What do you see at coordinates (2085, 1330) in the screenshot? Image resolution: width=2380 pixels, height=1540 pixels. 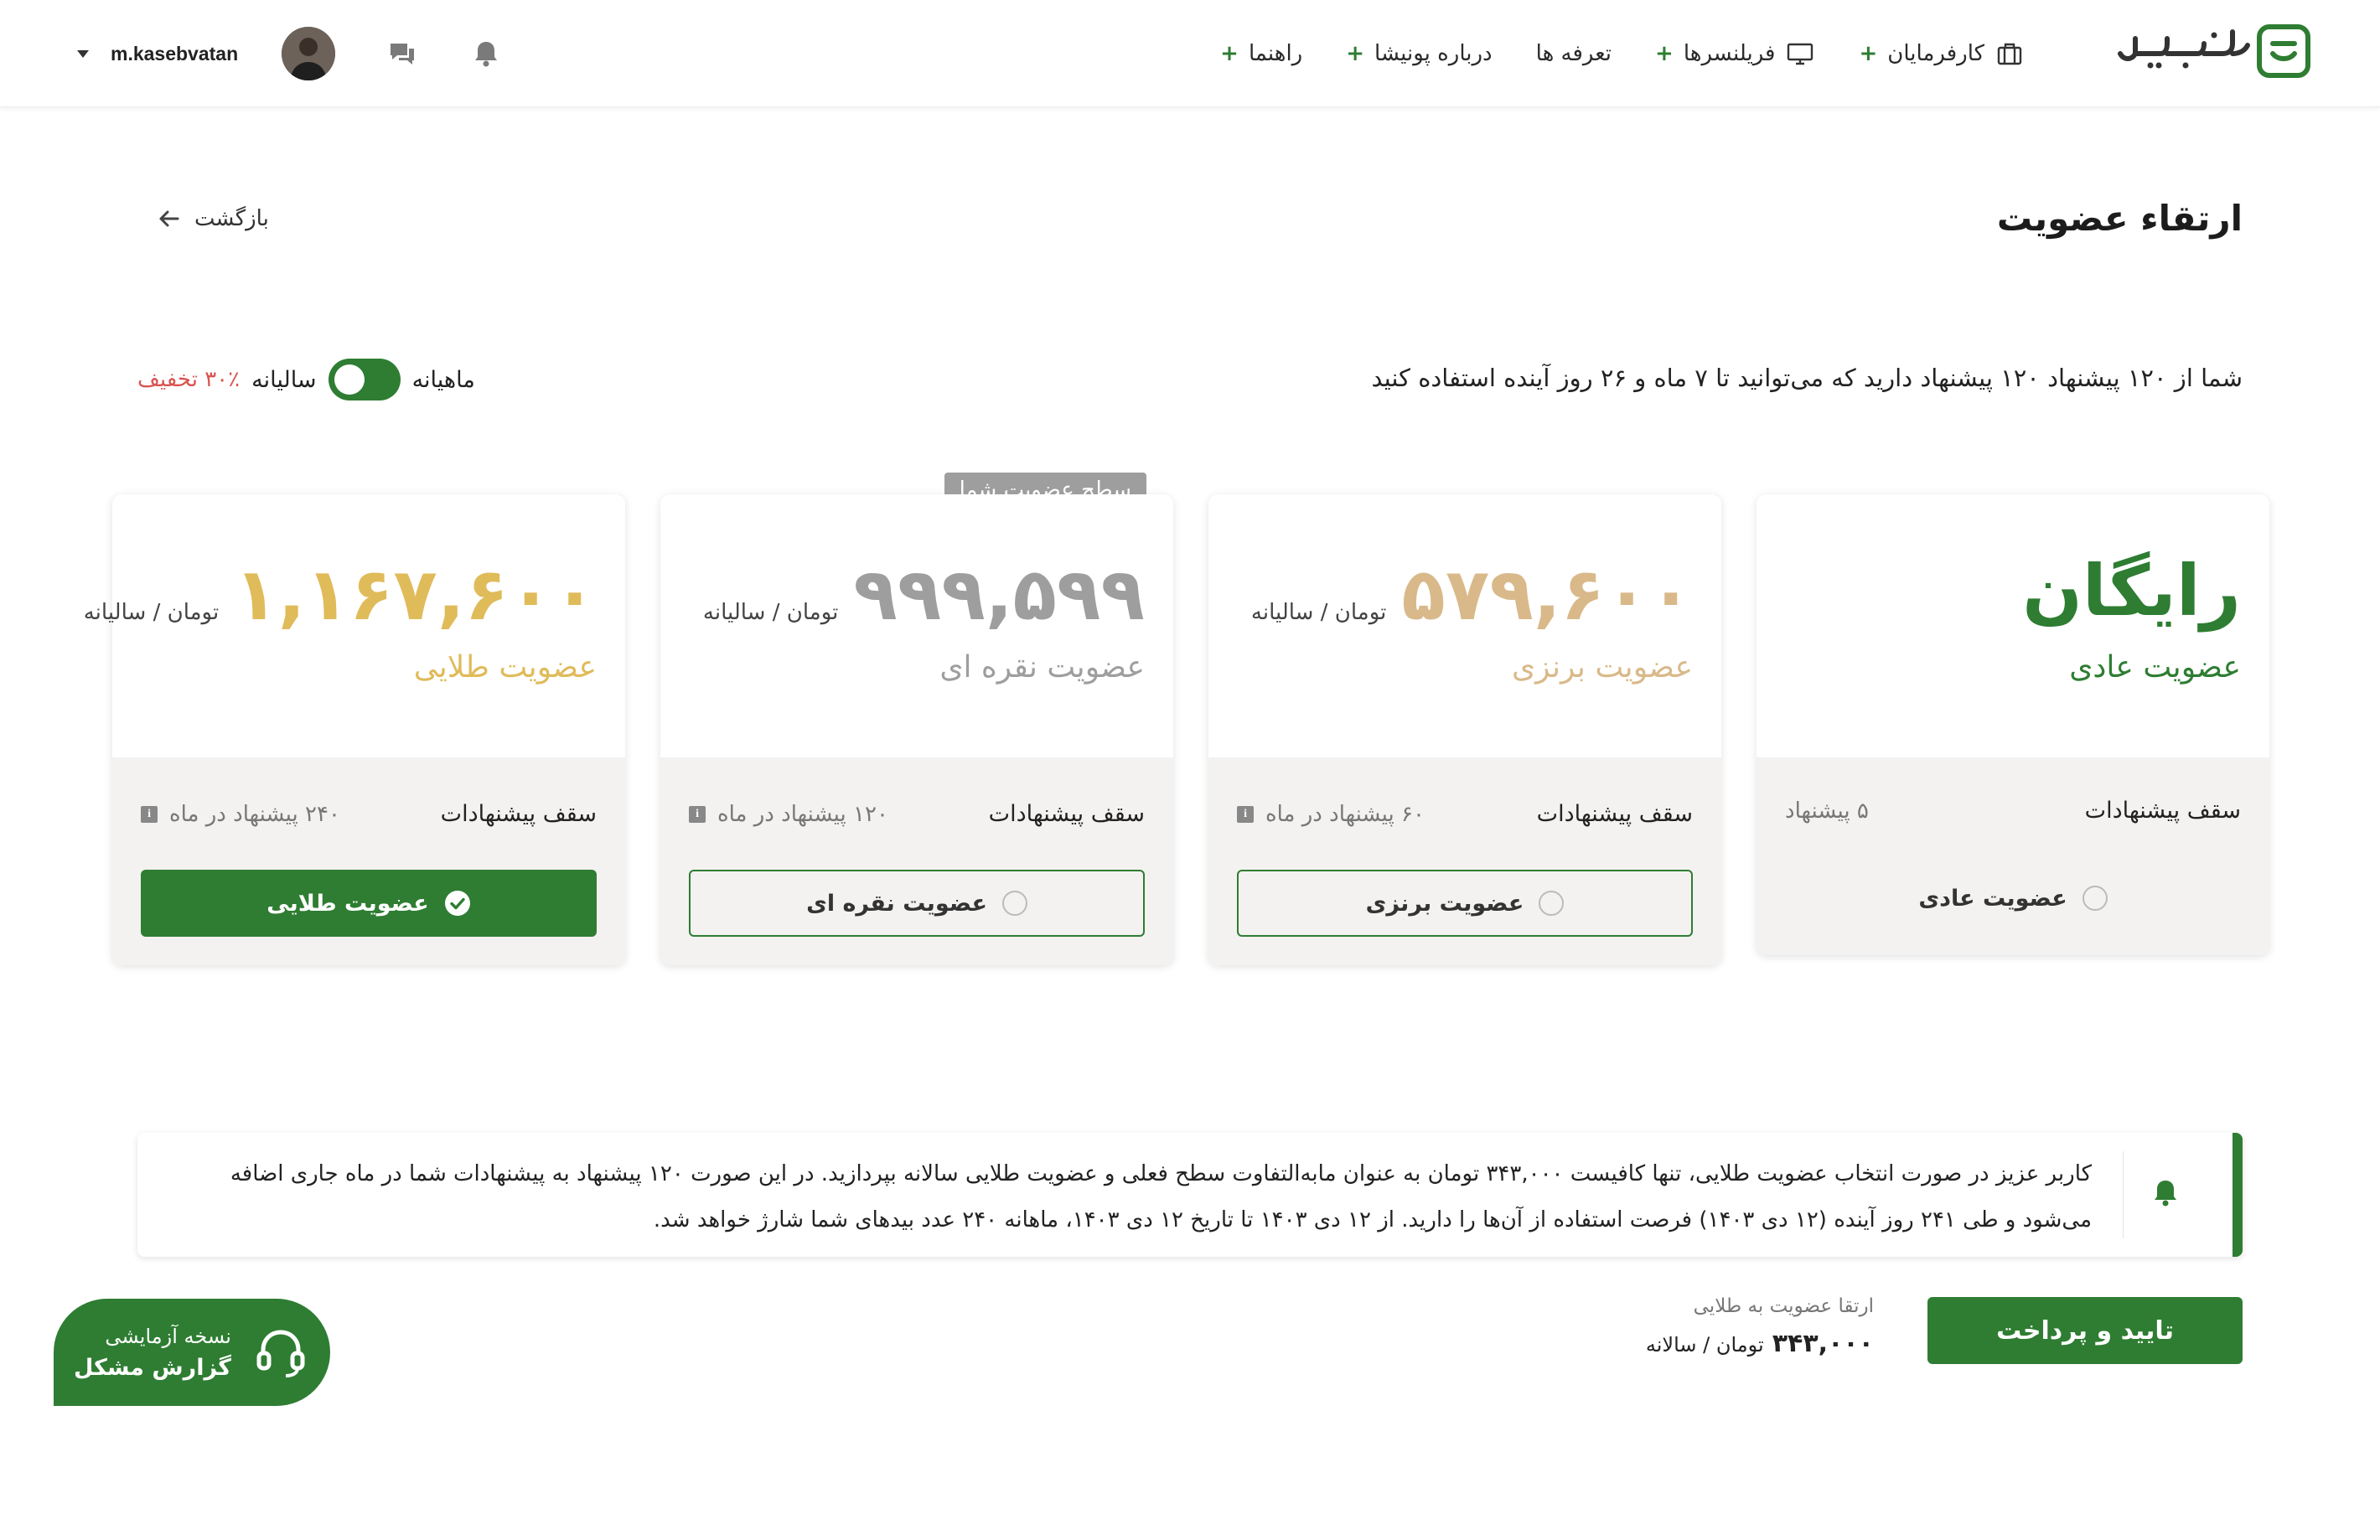 I see `confirm-pay-button: تایید و پرداخت` at bounding box center [2085, 1330].